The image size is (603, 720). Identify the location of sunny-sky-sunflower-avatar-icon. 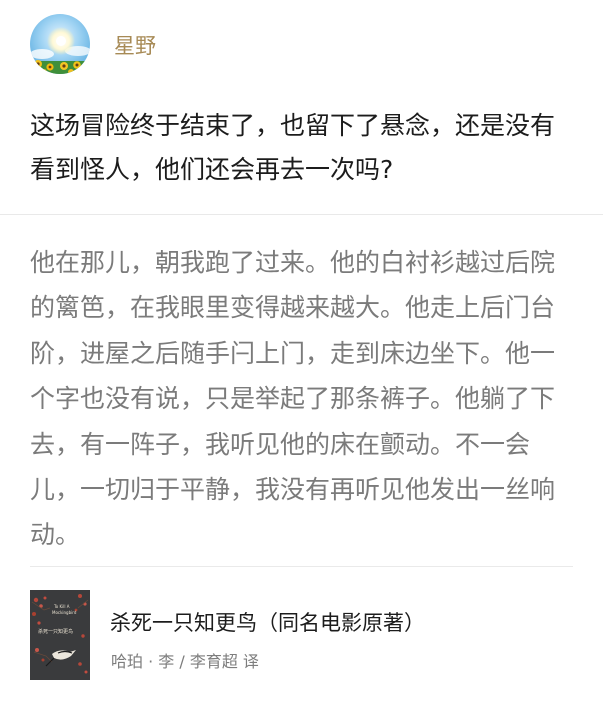
(60, 44).